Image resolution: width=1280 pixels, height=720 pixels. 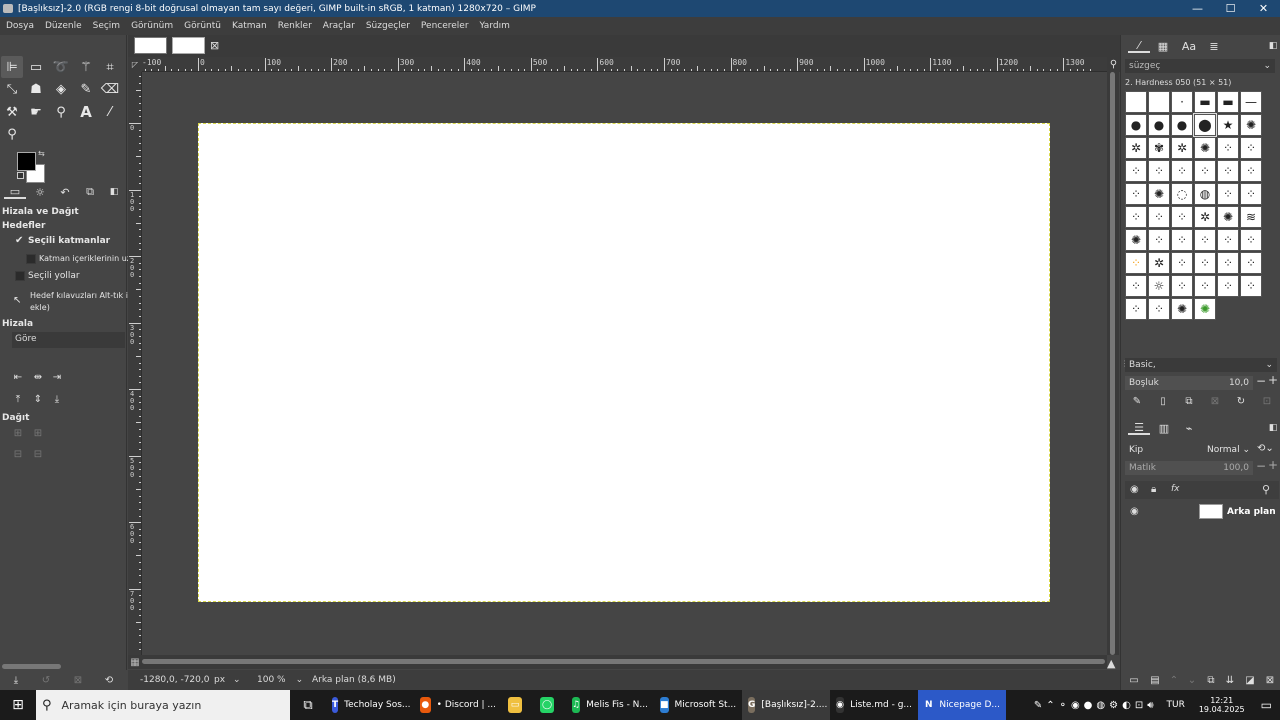 I want to click on align-center-icon: ⇹, so click(x=38, y=377).